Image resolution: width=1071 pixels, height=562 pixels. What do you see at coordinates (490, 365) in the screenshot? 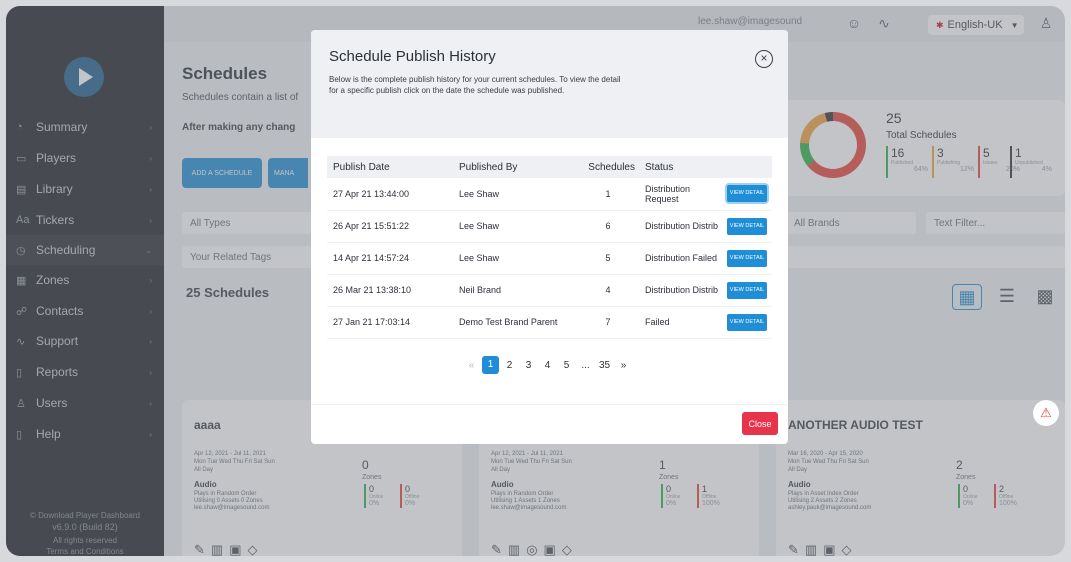
I see `pager-page-1: 1` at bounding box center [490, 365].